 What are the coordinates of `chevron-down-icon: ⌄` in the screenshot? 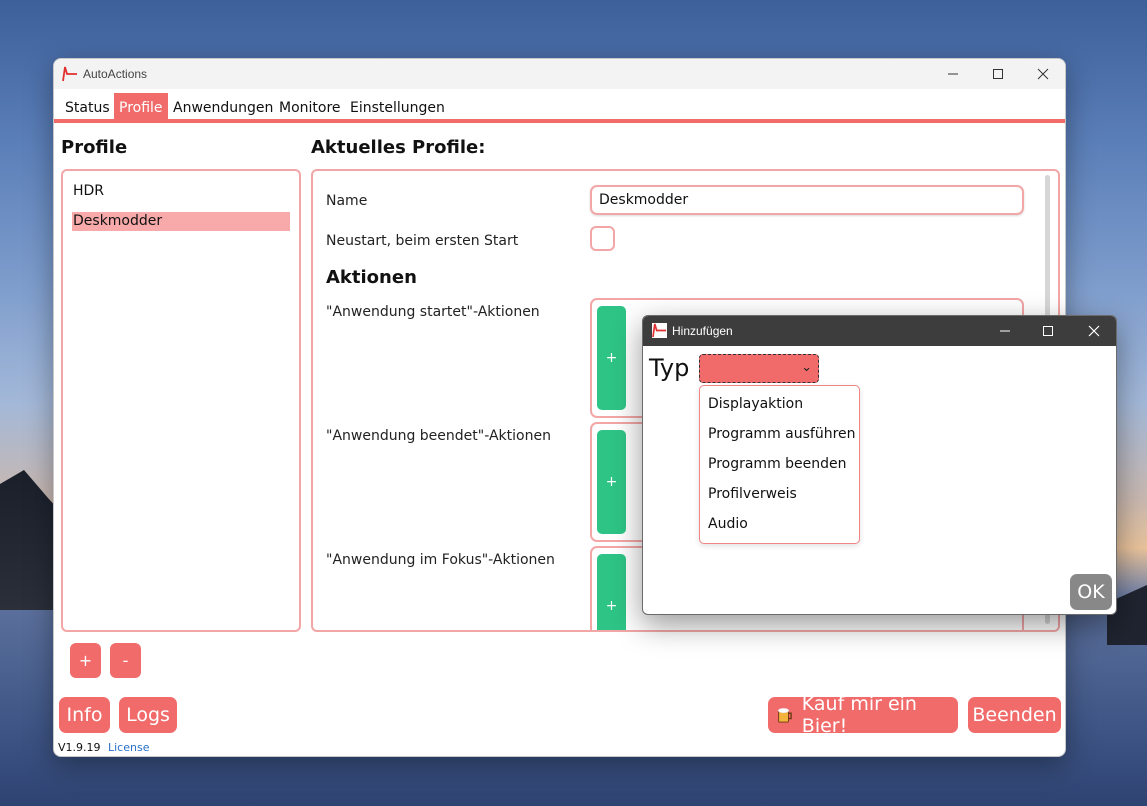 It's located at (806, 367).